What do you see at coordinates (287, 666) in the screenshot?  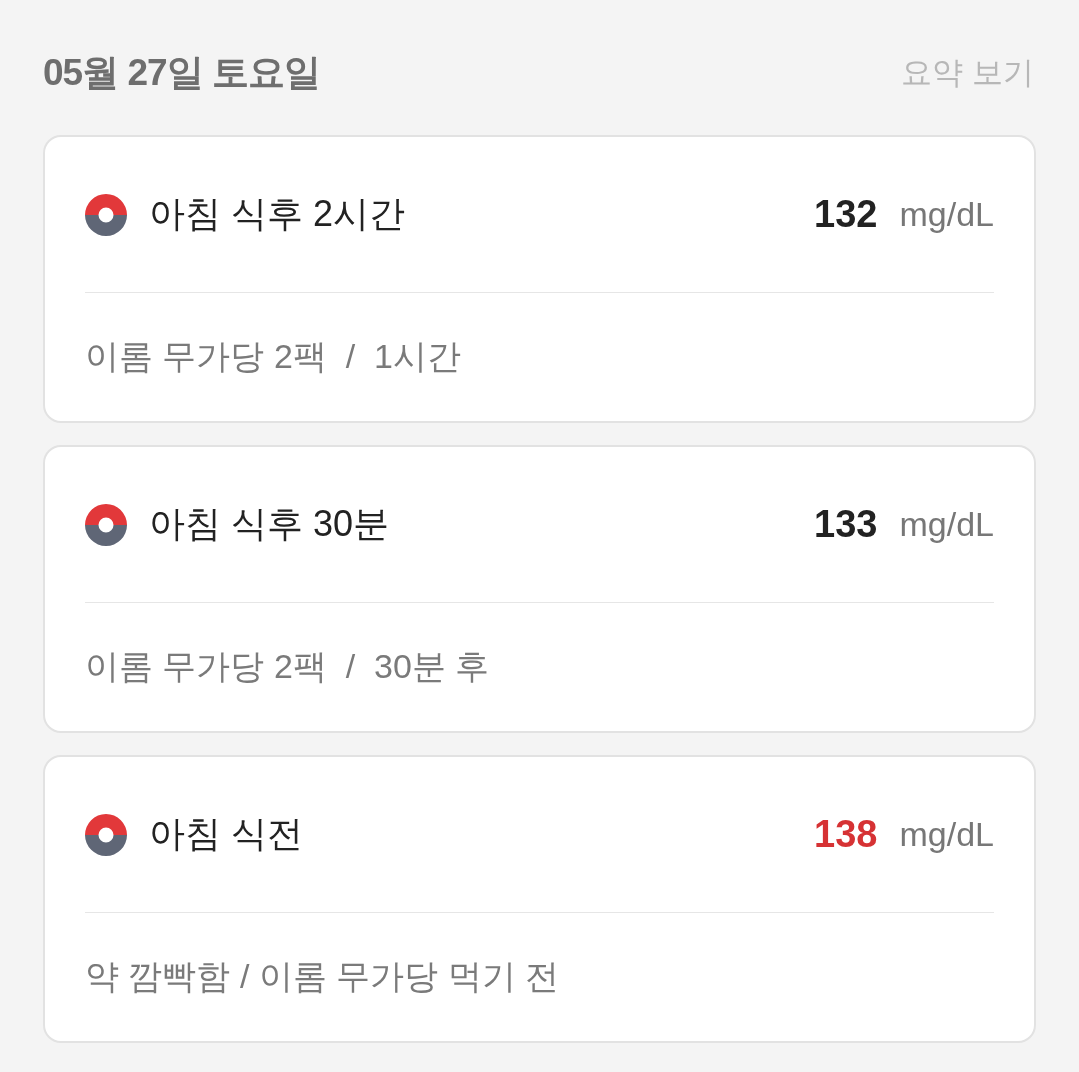 I see `record-note: 이롬 무가당 2팩 / 30분 후` at bounding box center [287, 666].